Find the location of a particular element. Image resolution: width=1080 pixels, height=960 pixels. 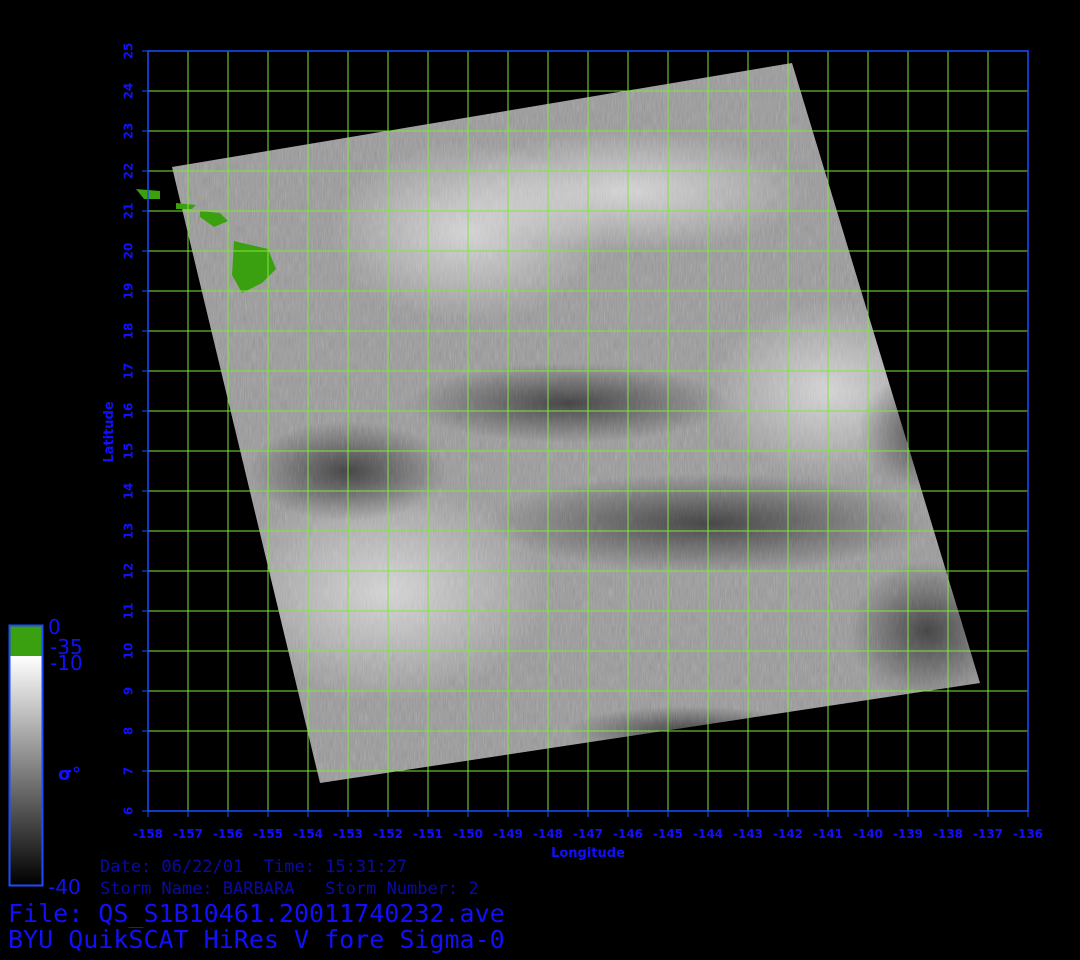

x-tick-label: -154 is located at coordinates (308, 834).